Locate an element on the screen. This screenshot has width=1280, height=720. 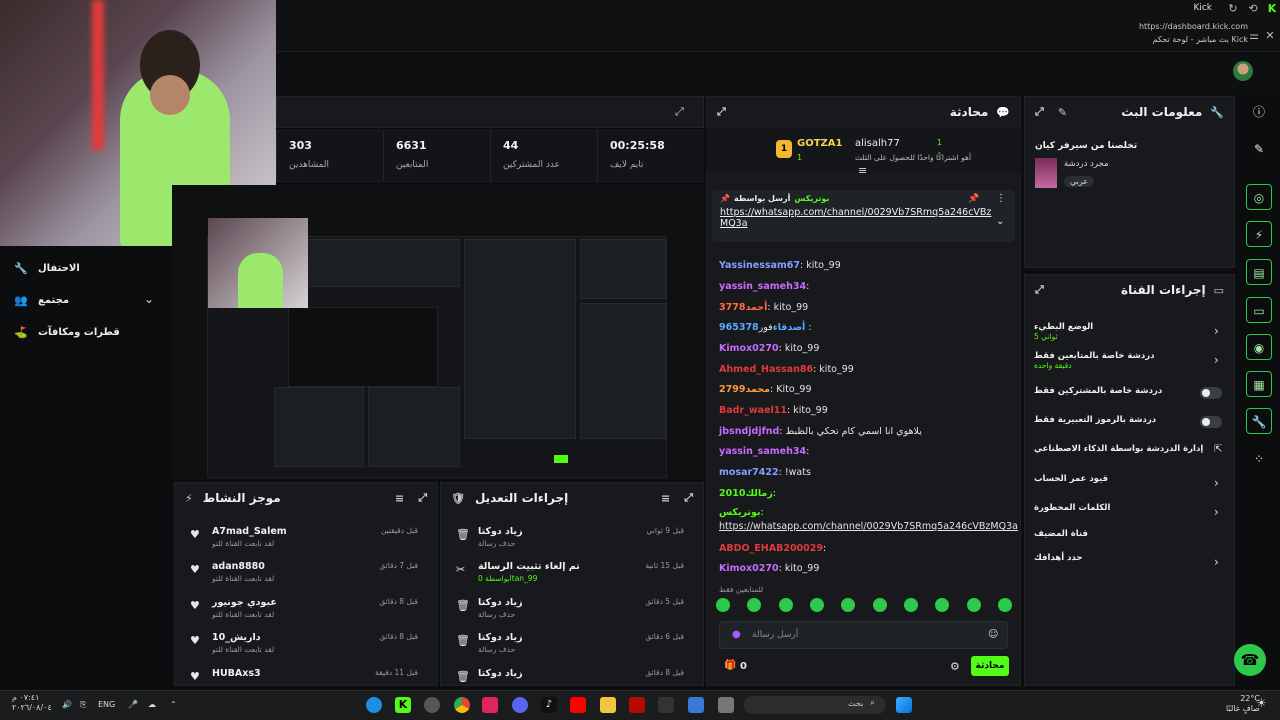
chat-username: Kimox0270 is located at coordinates (749, 348).